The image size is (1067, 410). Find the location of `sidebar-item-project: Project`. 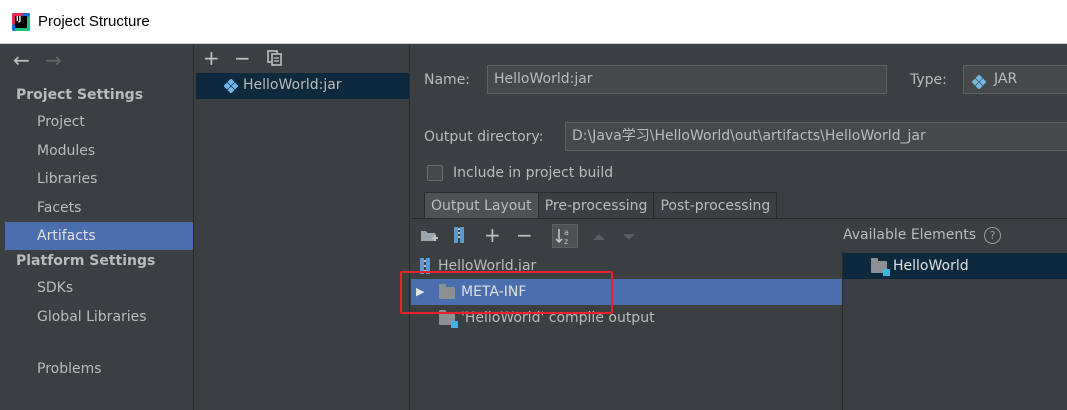

sidebar-item-project: Project is located at coordinates (99, 122).